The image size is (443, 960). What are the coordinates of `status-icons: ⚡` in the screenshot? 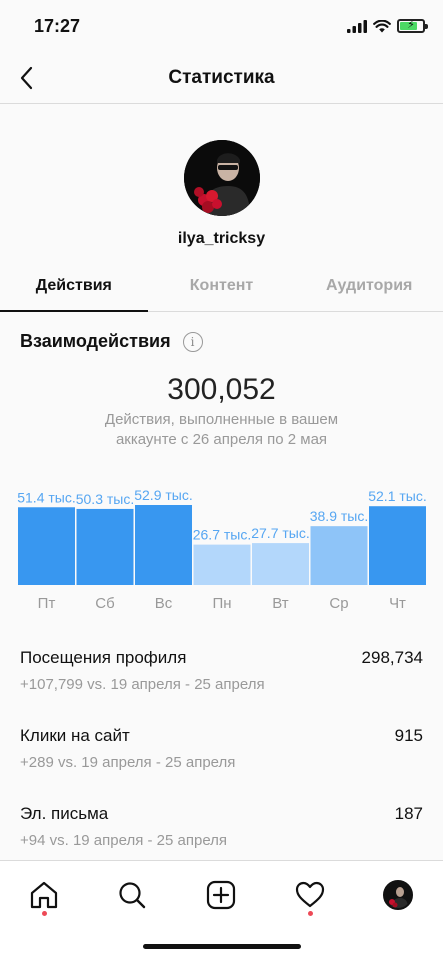 It's located at (387, 26).